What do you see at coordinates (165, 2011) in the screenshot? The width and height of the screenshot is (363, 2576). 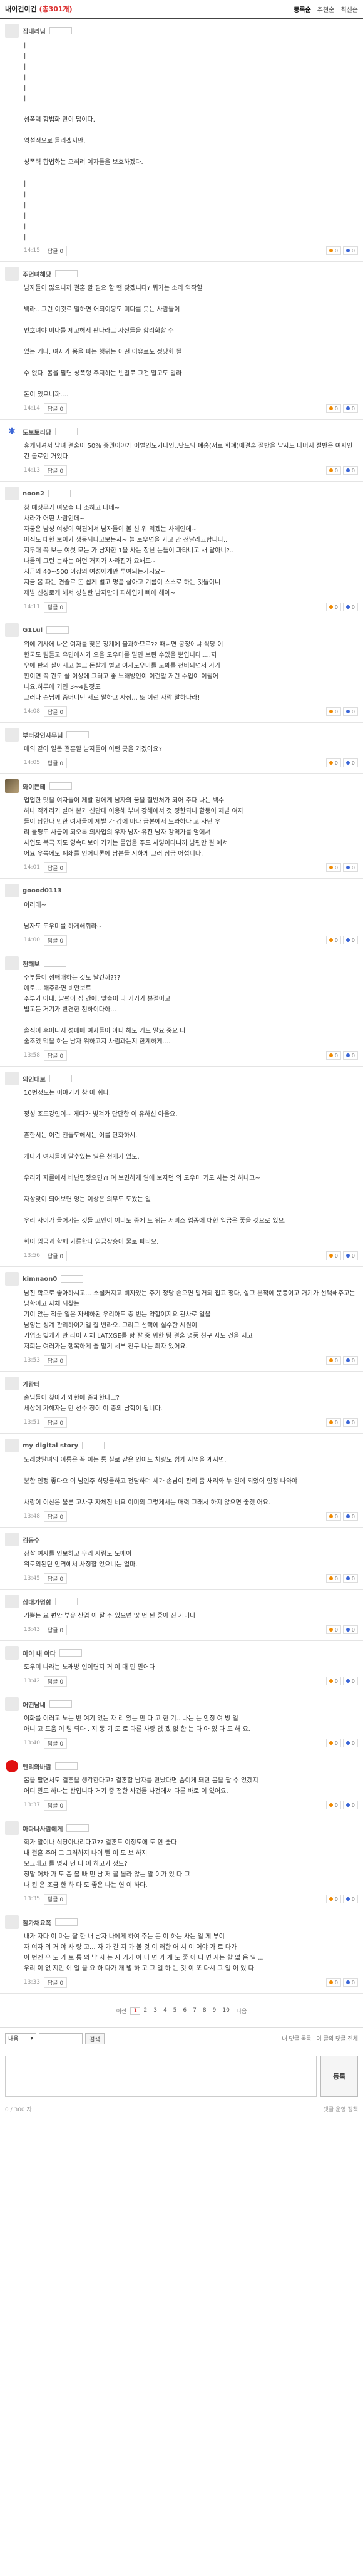 I see `page-number: 4` at bounding box center [165, 2011].